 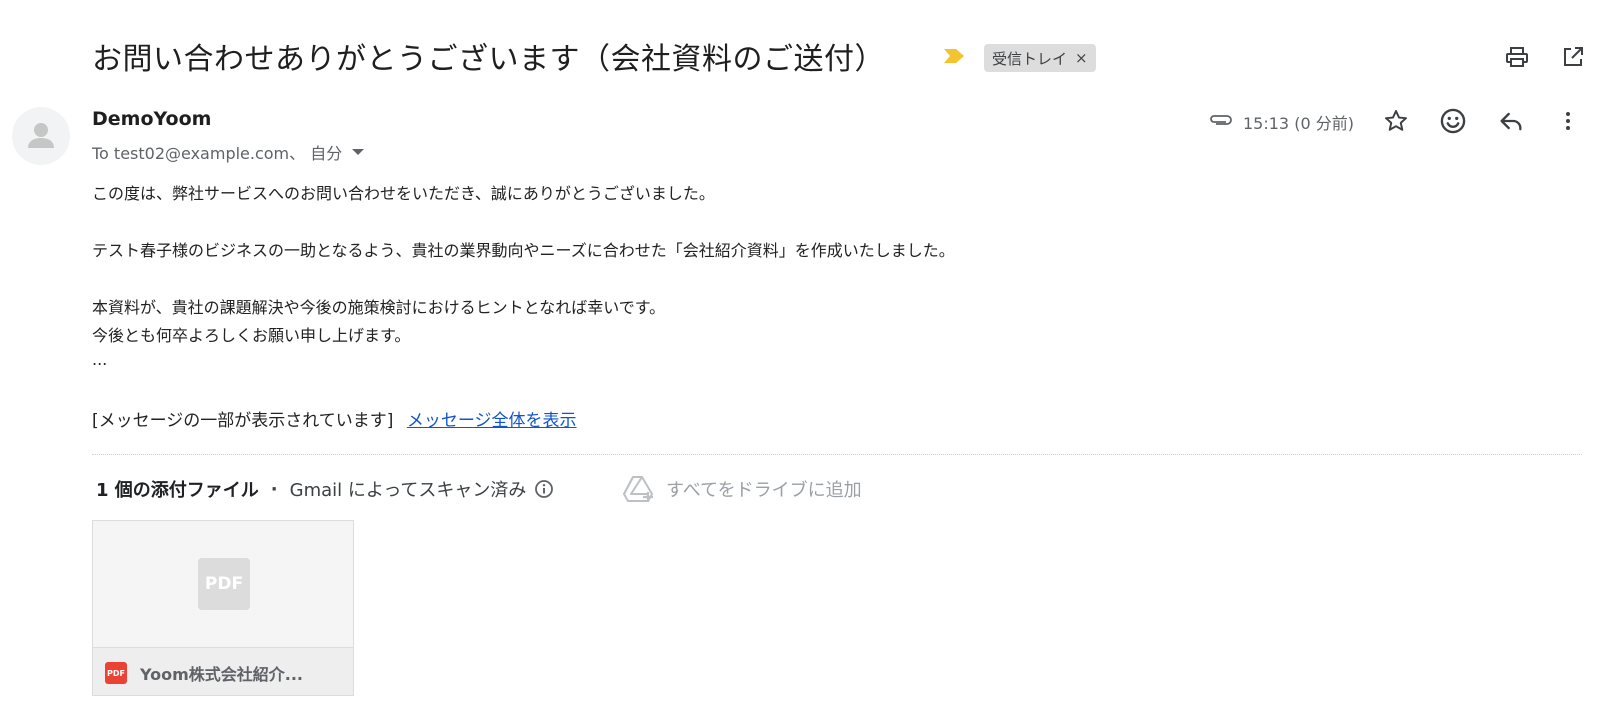 What do you see at coordinates (243, 421) in the screenshot?
I see `trimmed-notice-text: [メッセージの一部が表示されています]` at bounding box center [243, 421].